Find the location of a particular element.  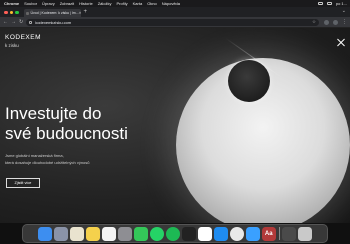

whatsapp-icon is located at coordinates (156, 233).